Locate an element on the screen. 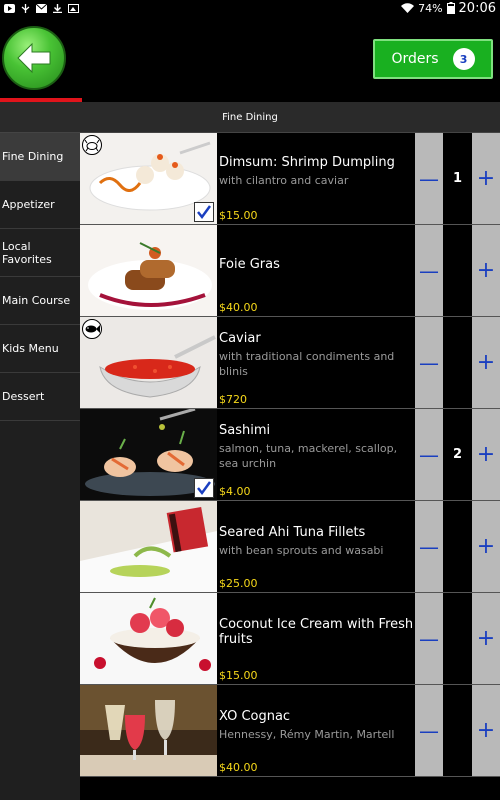 The height and width of the screenshot is (800, 500). youtube-icon is located at coordinates (9, 8).